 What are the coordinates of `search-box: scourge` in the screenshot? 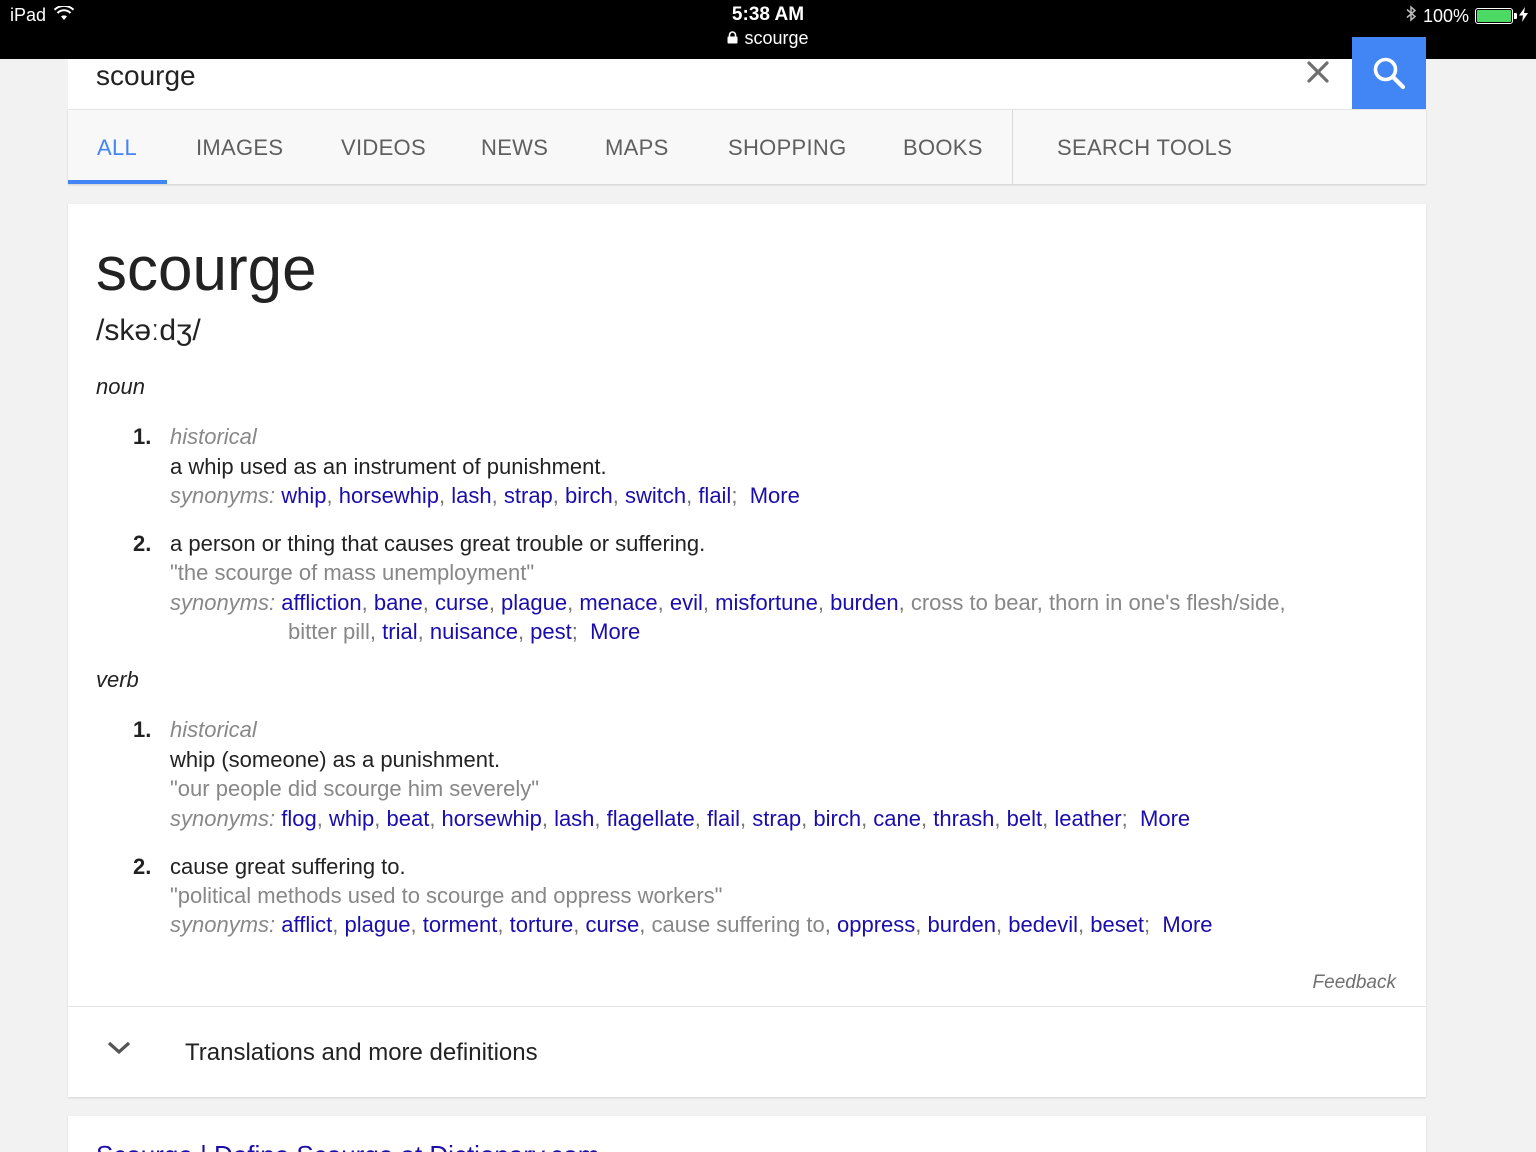 It's located at (747, 73).